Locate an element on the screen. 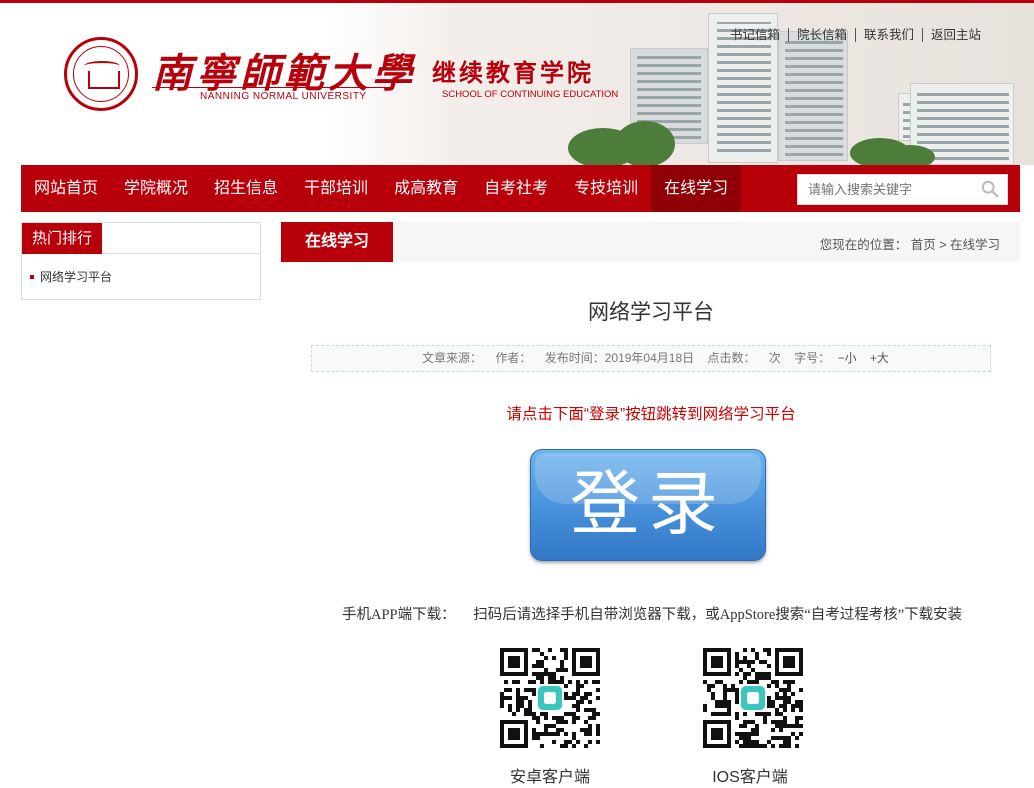 The width and height of the screenshot is (1034, 788). clicks-label: 点击数： is located at coordinates (731, 358).